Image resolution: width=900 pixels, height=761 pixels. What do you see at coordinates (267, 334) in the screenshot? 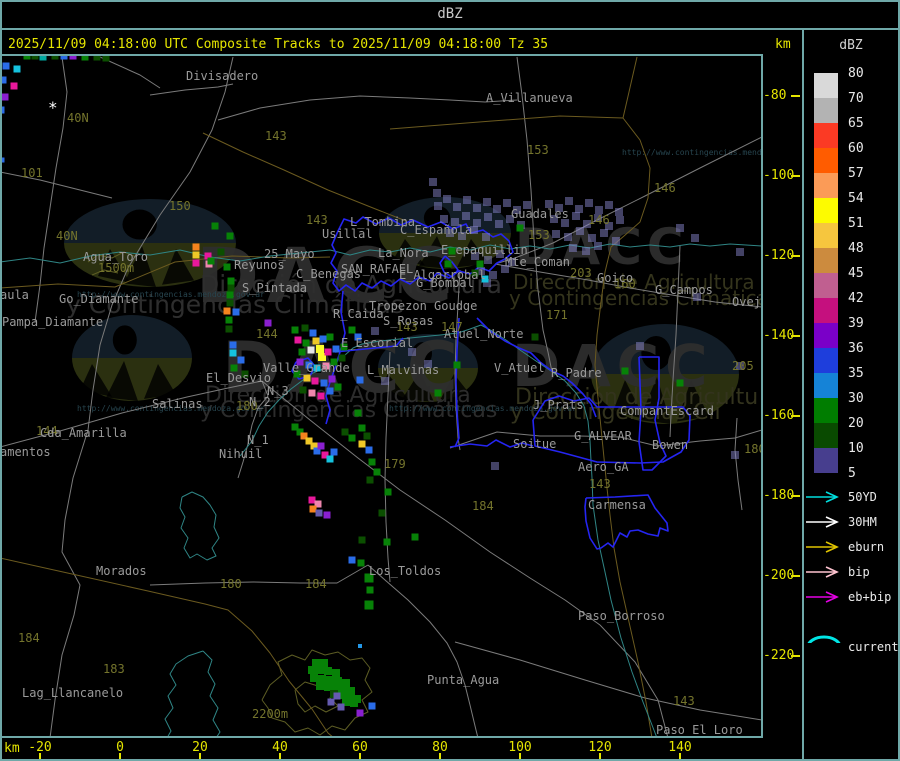
I see `svg-text: 144` at bounding box center [267, 334].